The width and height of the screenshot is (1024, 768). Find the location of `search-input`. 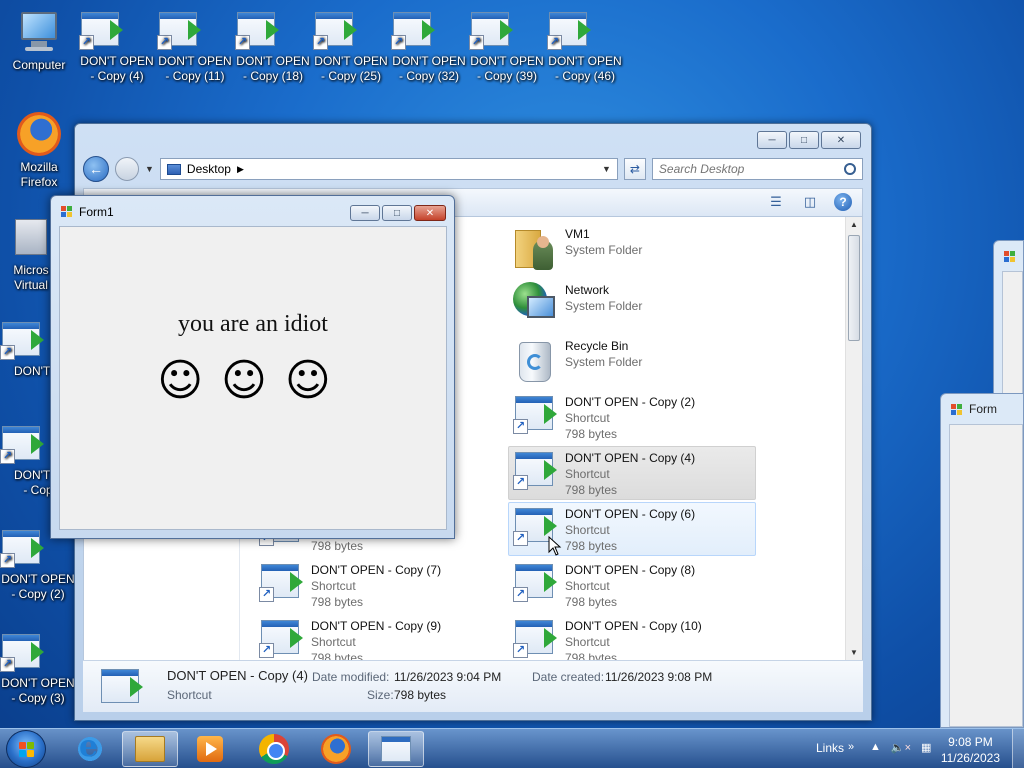

search-input is located at coordinates (751, 169).